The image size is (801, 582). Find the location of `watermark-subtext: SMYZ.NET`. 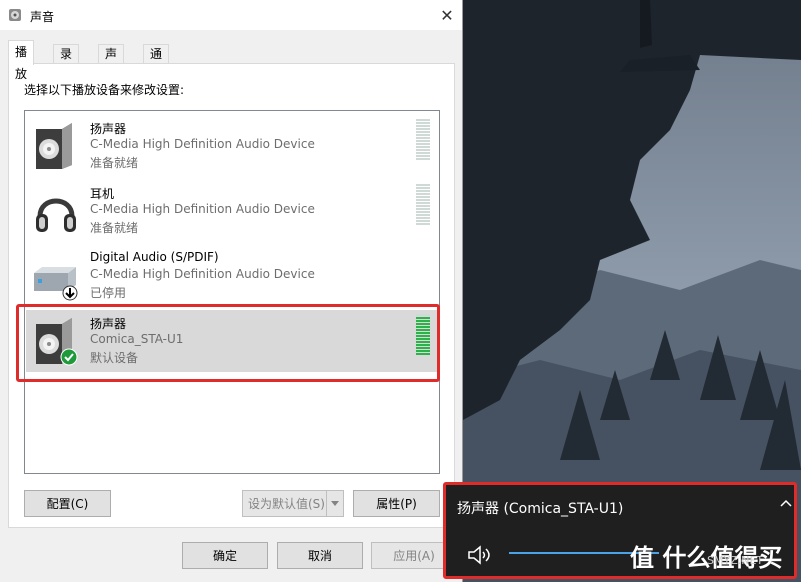

watermark-subtext: SMYZ.NET is located at coordinates (735, 560).